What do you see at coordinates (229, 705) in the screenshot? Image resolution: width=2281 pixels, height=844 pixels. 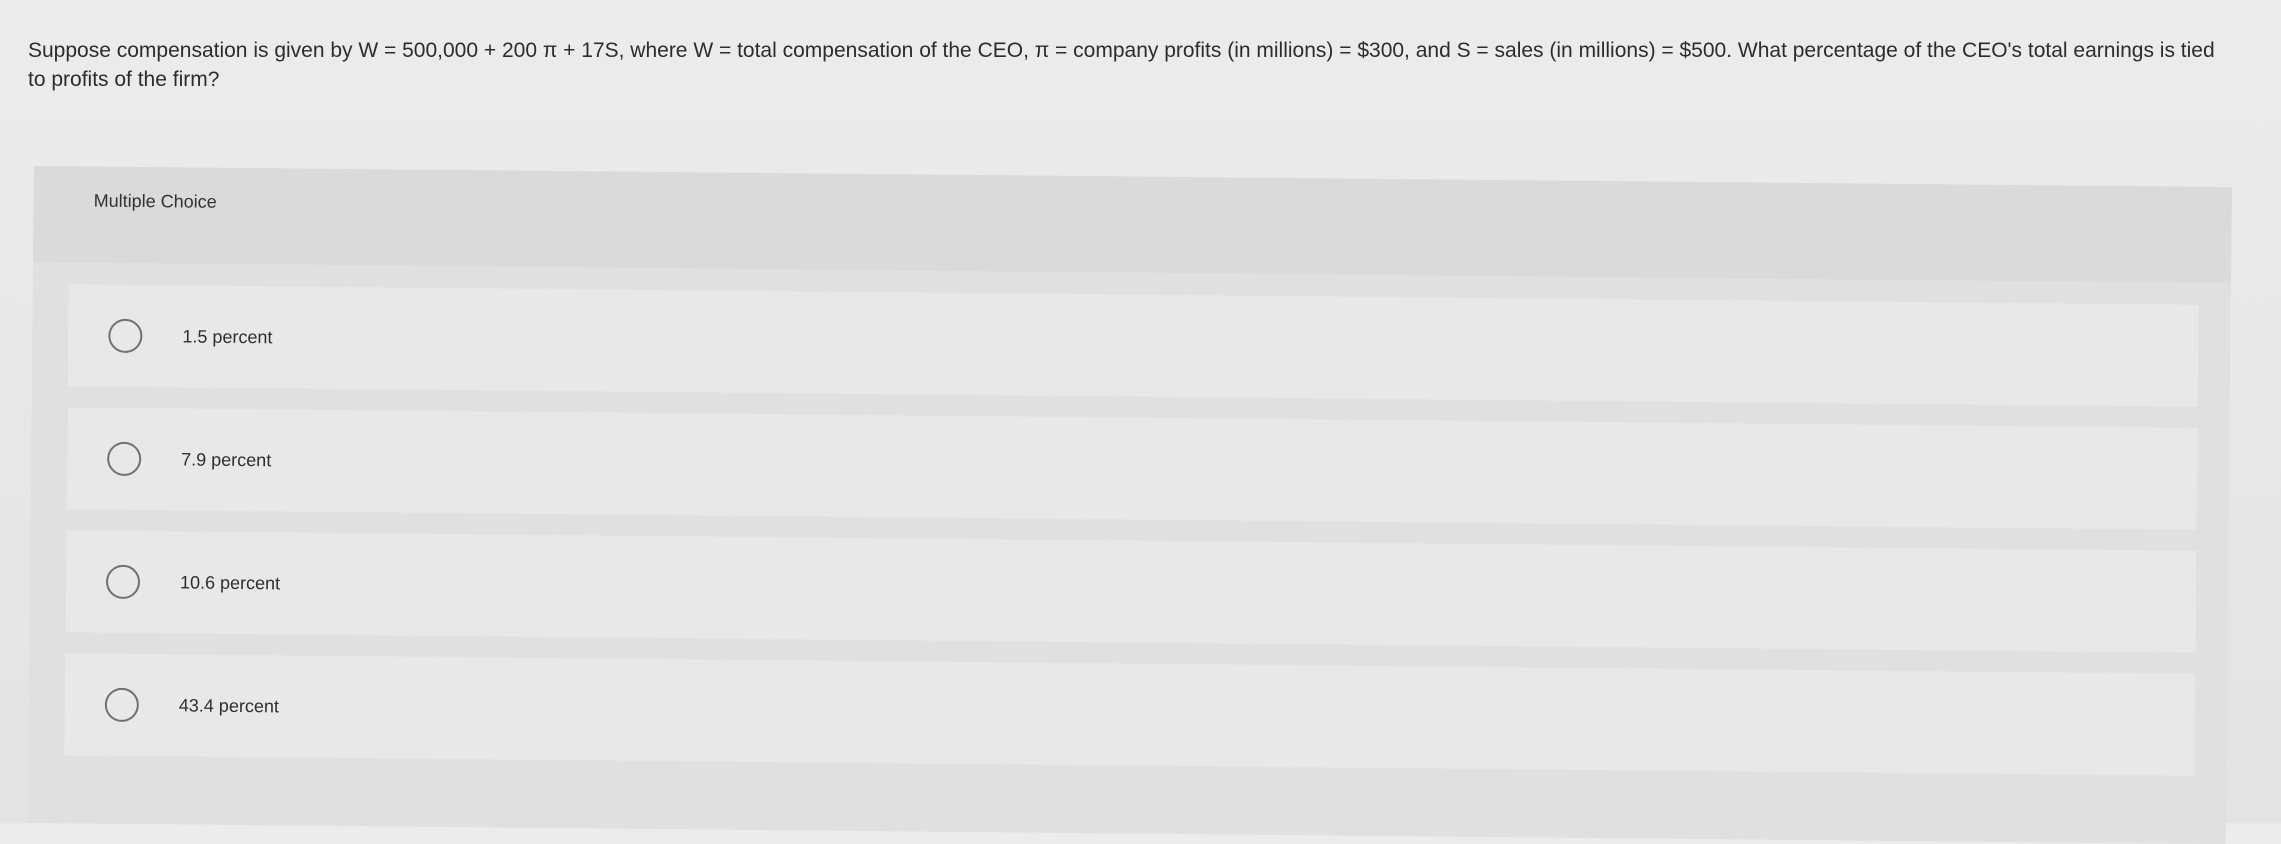 I see `answer-option-label: 43.4 percent` at bounding box center [229, 705].